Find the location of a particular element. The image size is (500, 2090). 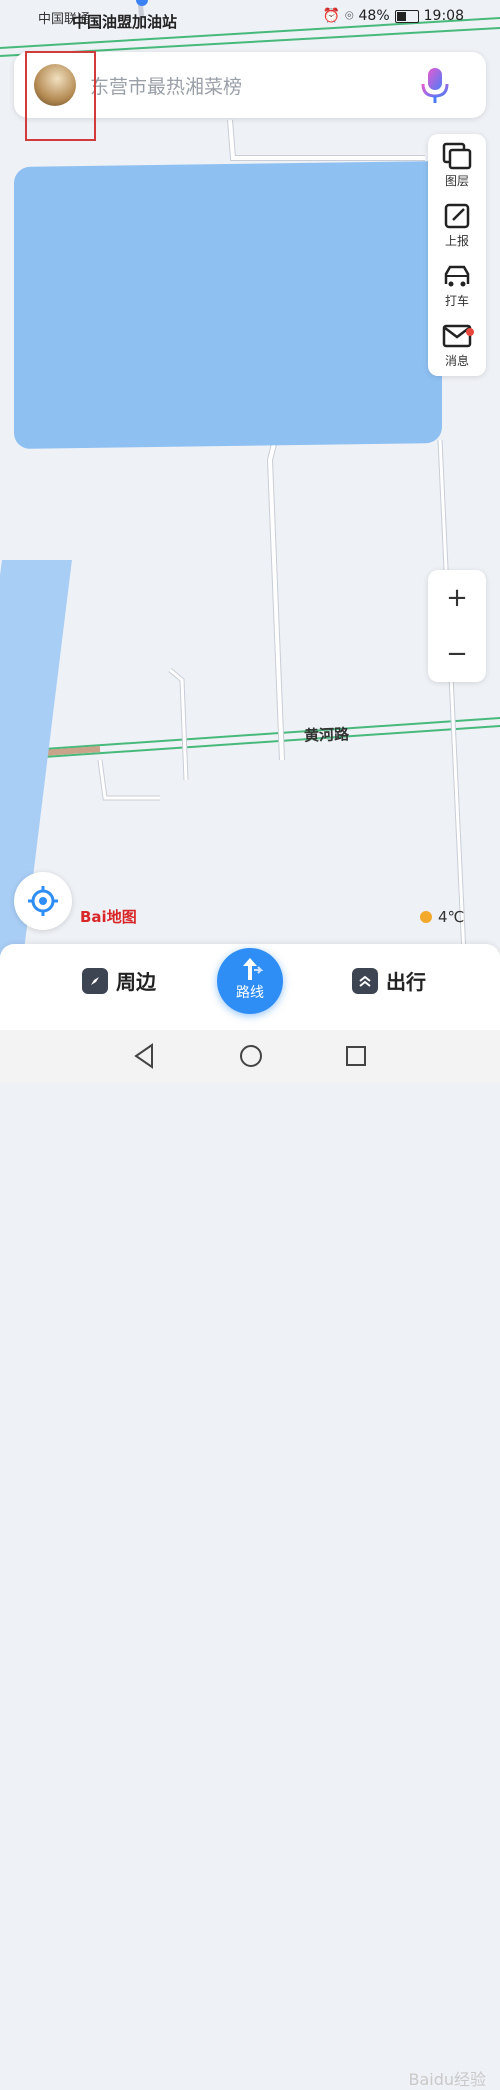

status-indicators: ⏰ ⌾ 48% 19:08 is located at coordinates (393, 16).